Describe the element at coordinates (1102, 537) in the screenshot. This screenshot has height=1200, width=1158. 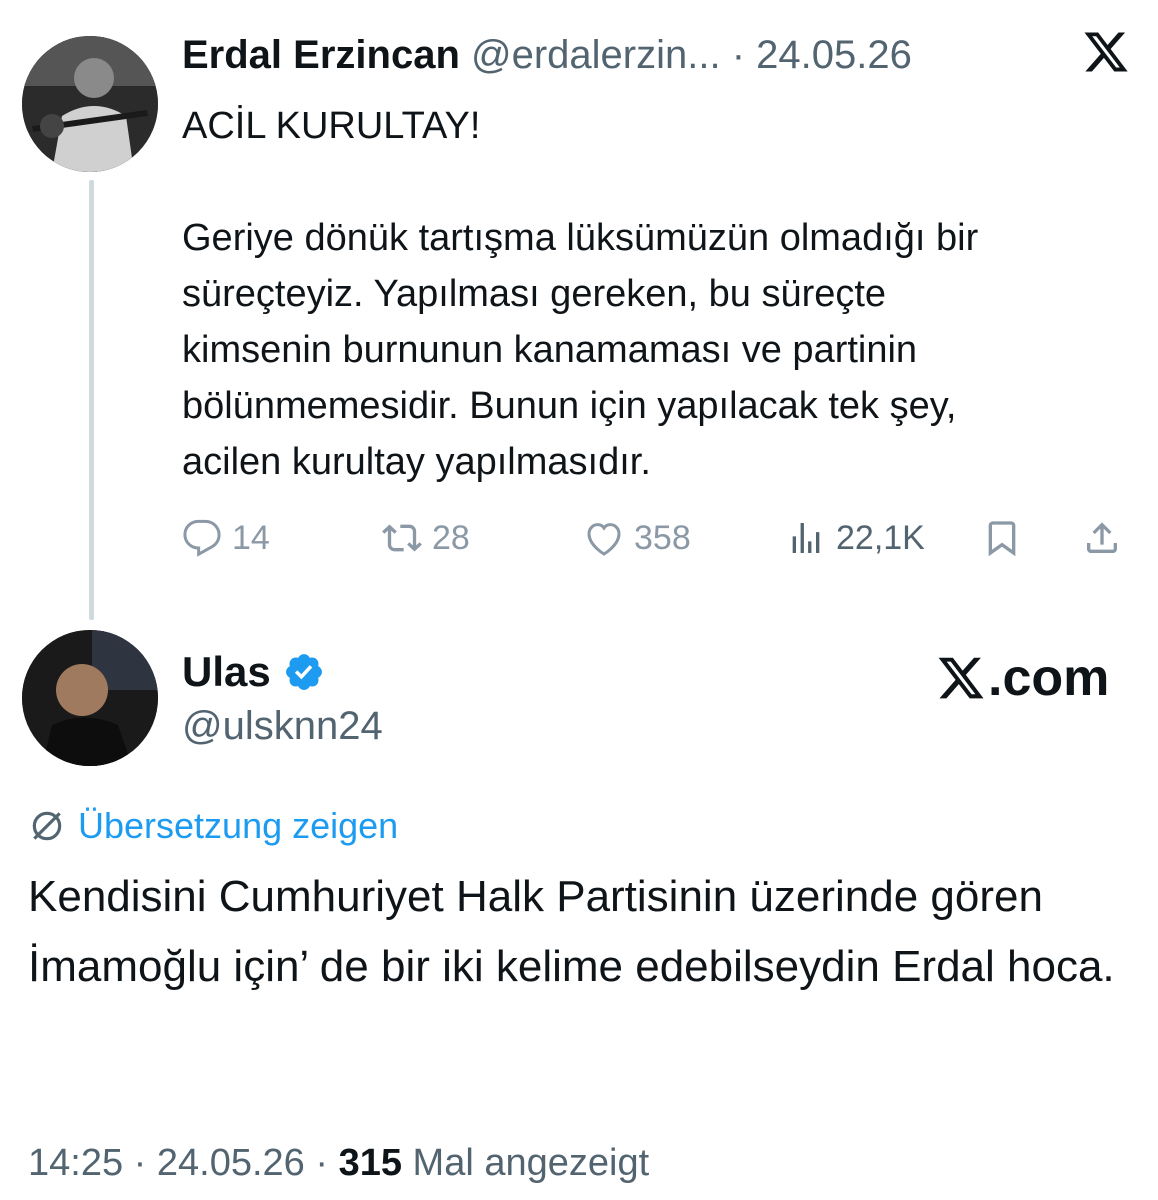
I see `share-icon` at that location.